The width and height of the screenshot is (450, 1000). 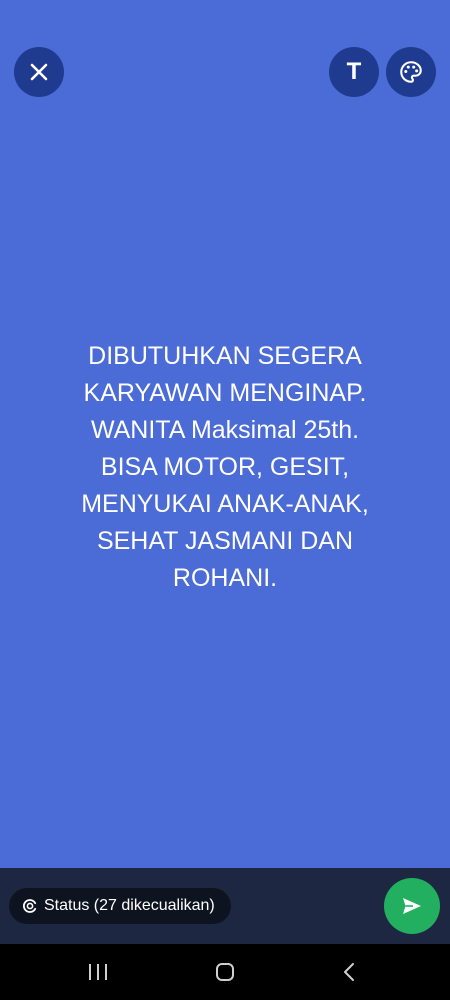 I want to click on close-icon, so click(x=39, y=72).